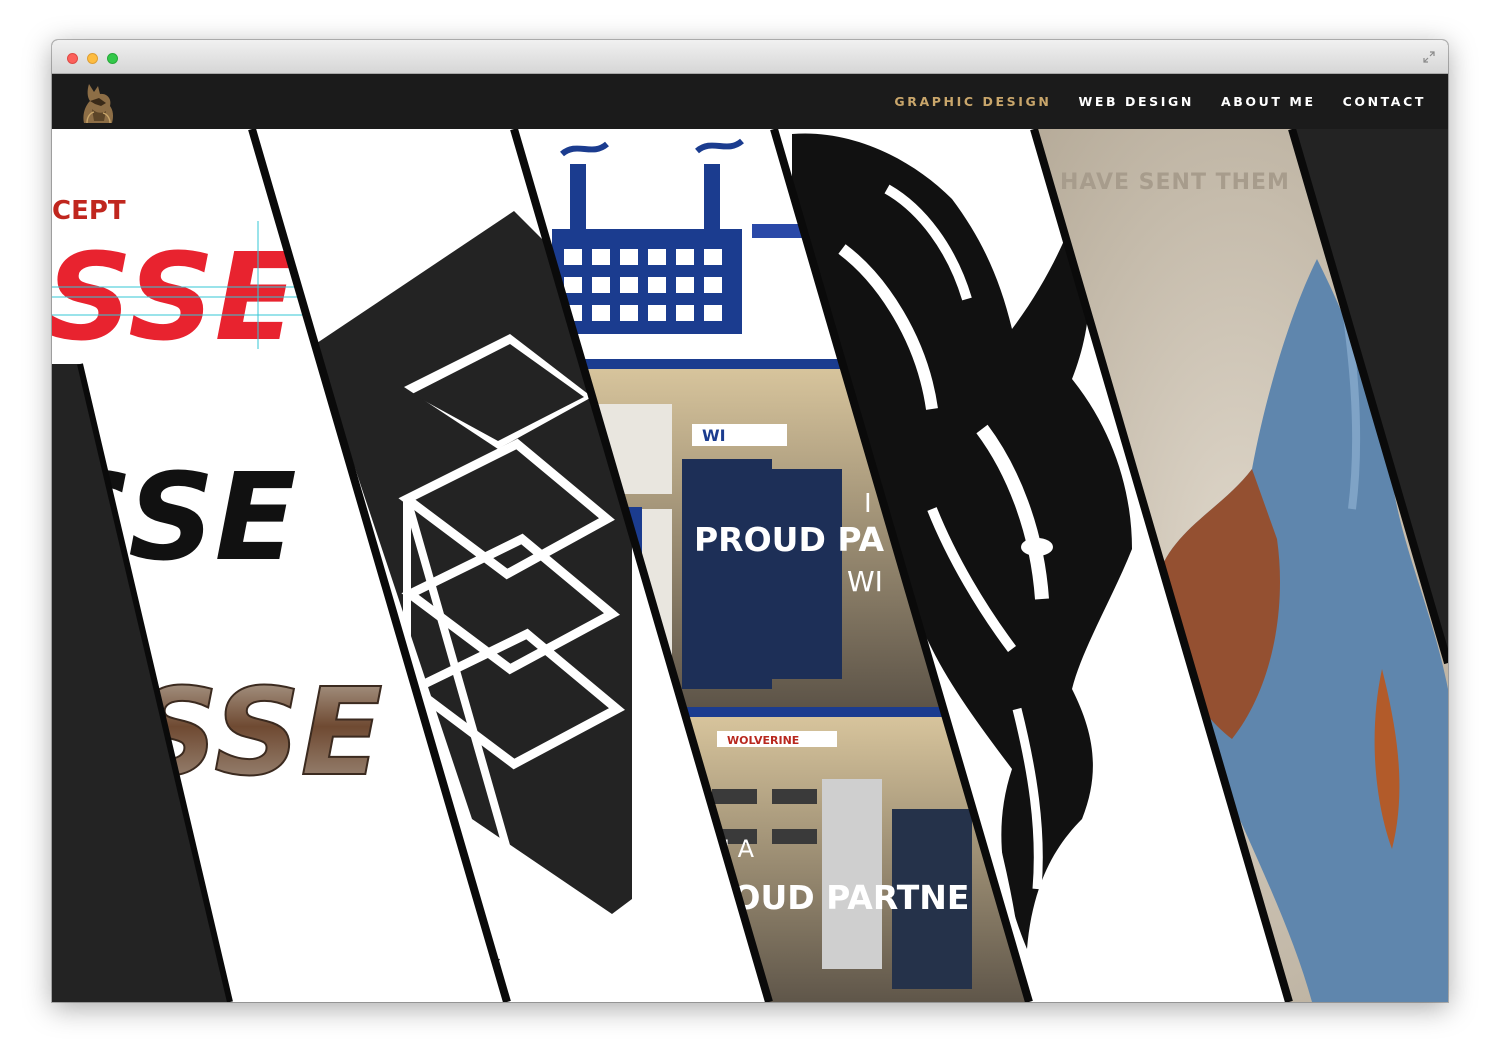  Describe the element at coordinates (72, 58) in the screenshot. I see `close-window-button` at that location.